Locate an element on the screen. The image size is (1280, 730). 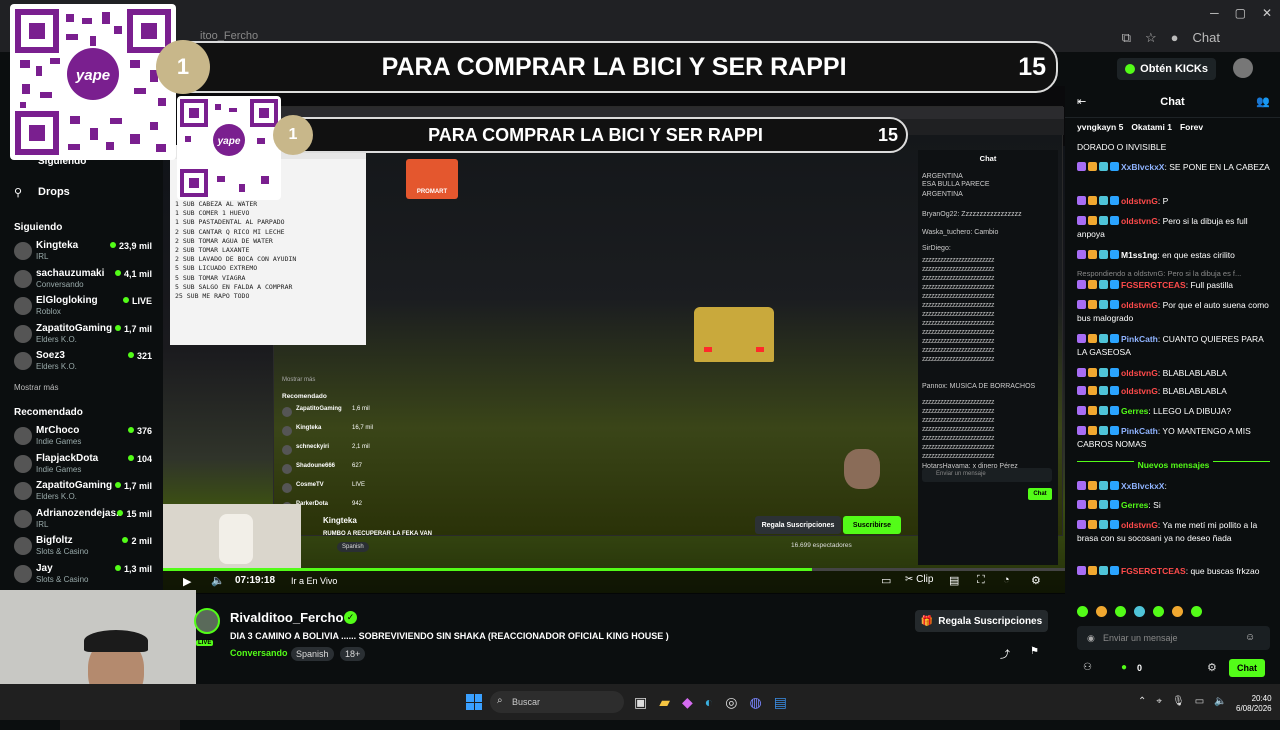
progress-bar is located at coordinates (614, 569).